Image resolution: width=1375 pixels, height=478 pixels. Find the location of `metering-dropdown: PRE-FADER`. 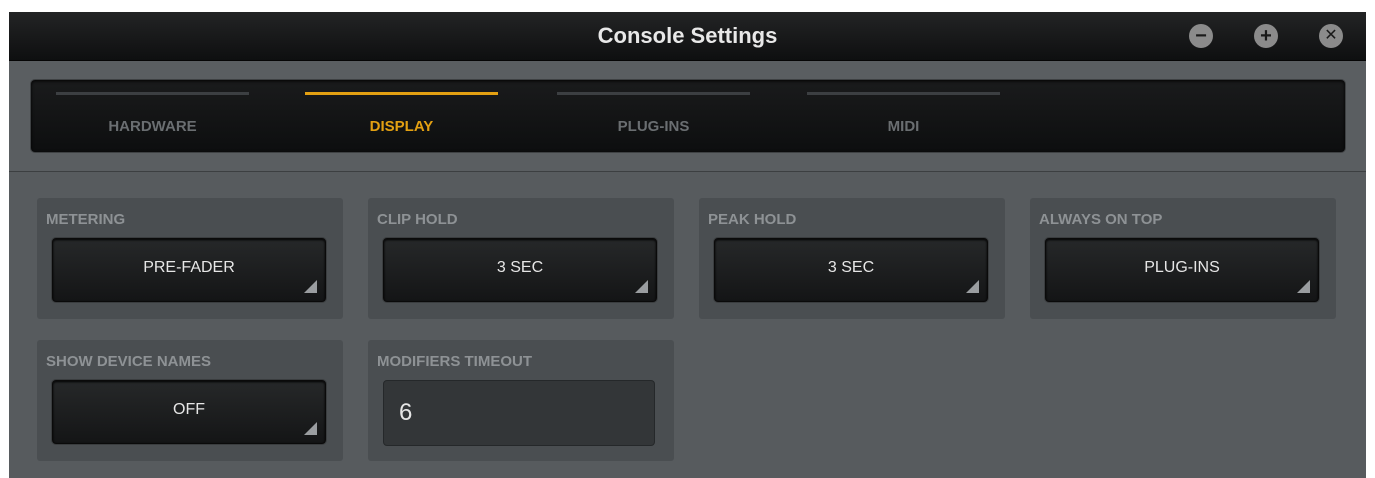

metering-dropdown: PRE-FADER is located at coordinates (189, 270).